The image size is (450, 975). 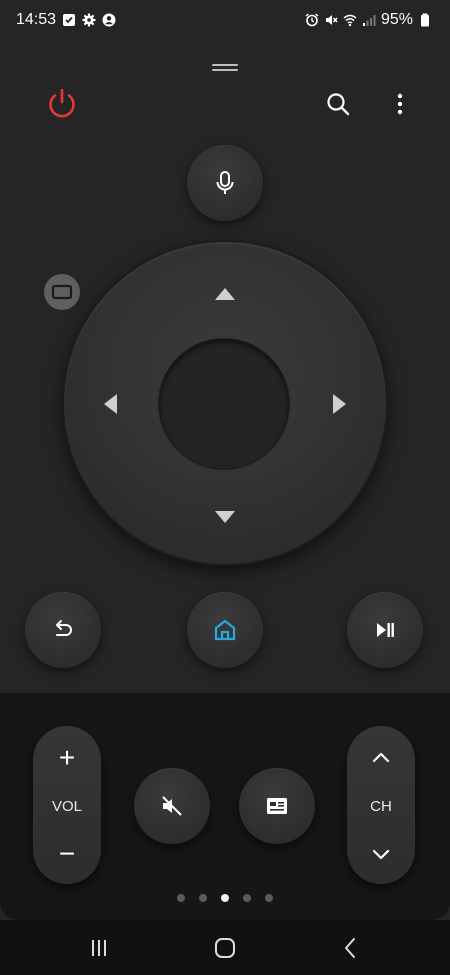 I want to click on mute-icon, so click(x=331, y=20).